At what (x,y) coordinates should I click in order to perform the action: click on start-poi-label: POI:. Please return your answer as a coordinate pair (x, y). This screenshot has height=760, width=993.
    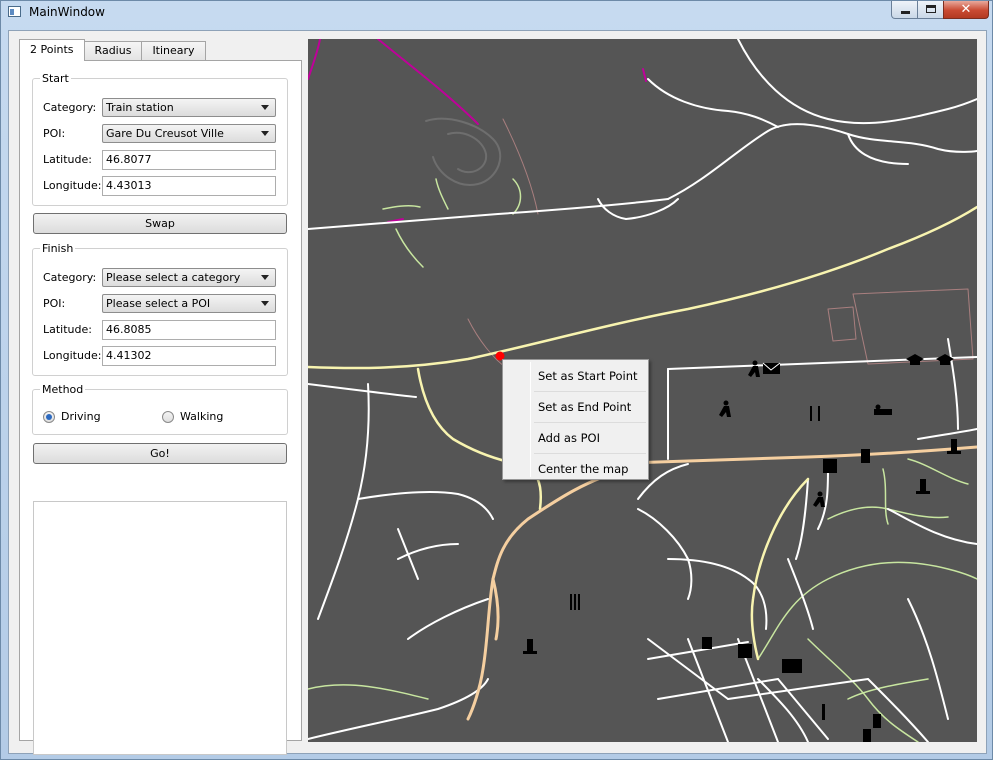
    Looking at the image, I should click on (54, 133).